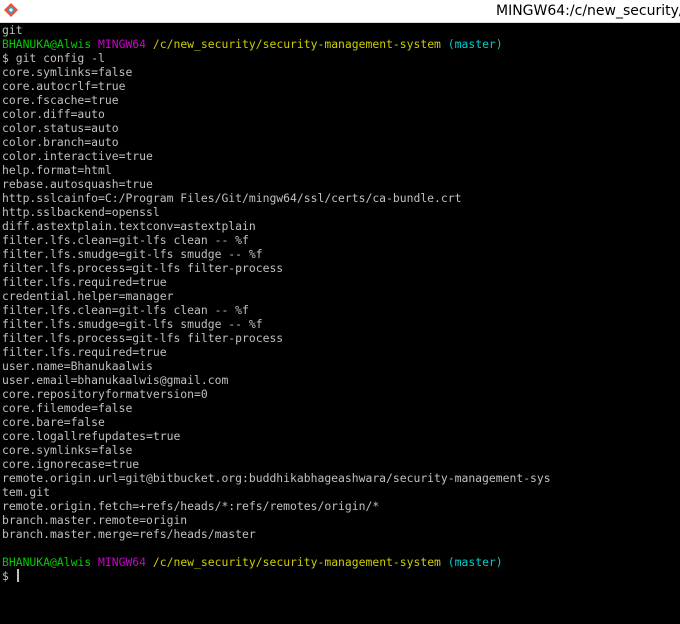  Describe the element at coordinates (57, 170) in the screenshot. I see `terminal-line: help.format=html` at that location.